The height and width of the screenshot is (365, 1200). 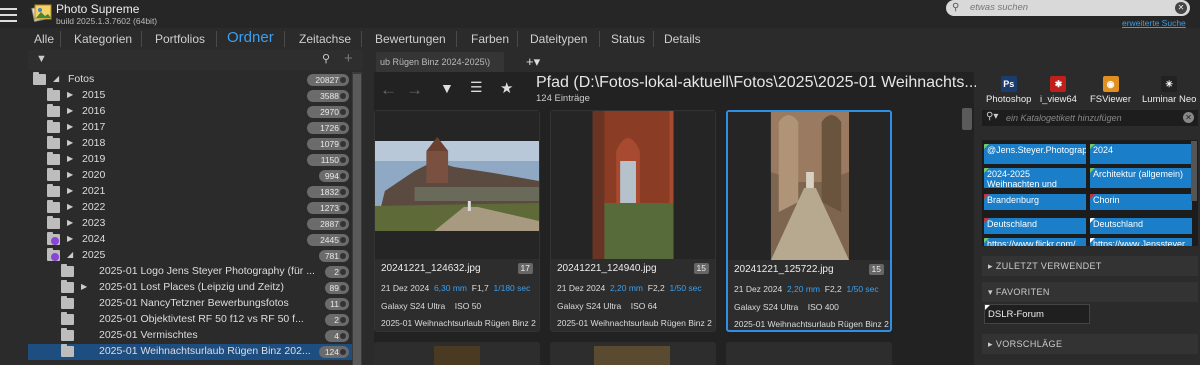 I want to click on tab-zeitachse: Zeitachse, so click(x=325, y=39).